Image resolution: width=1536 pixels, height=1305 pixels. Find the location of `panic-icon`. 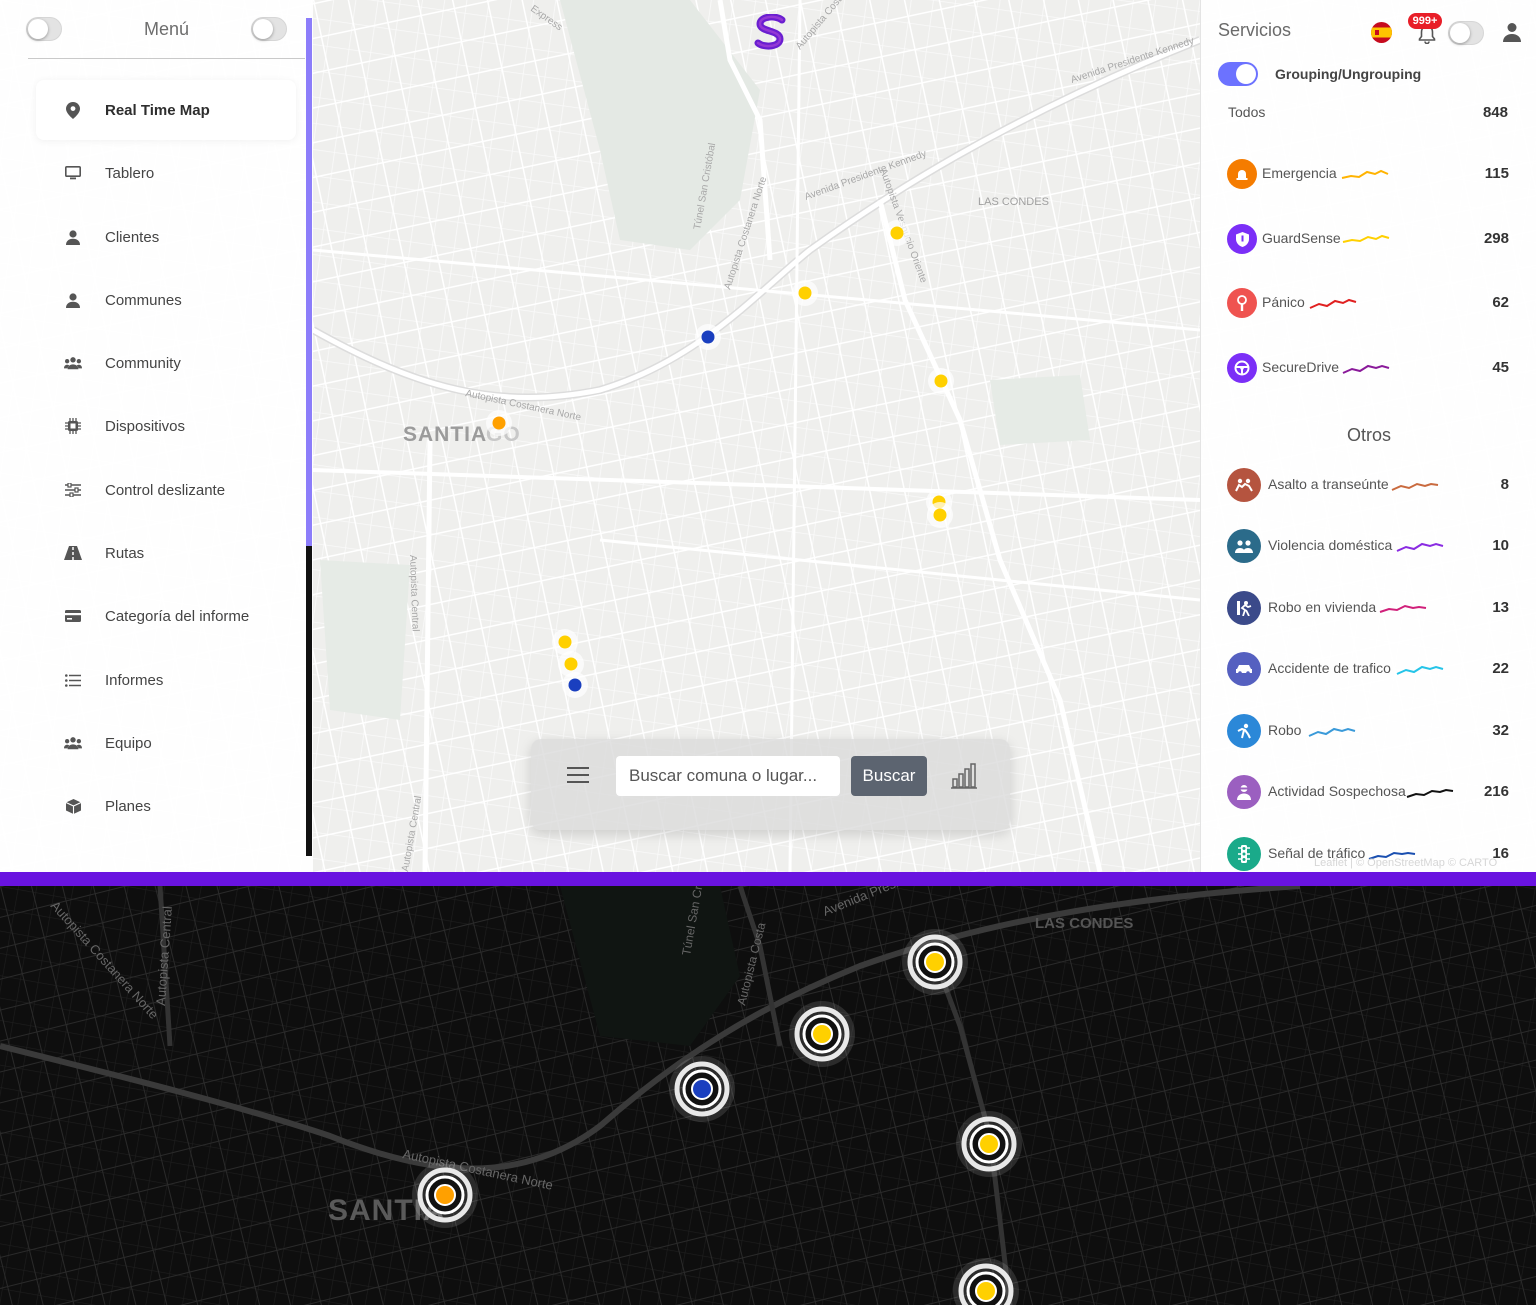

panic-icon is located at coordinates (1242, 303).